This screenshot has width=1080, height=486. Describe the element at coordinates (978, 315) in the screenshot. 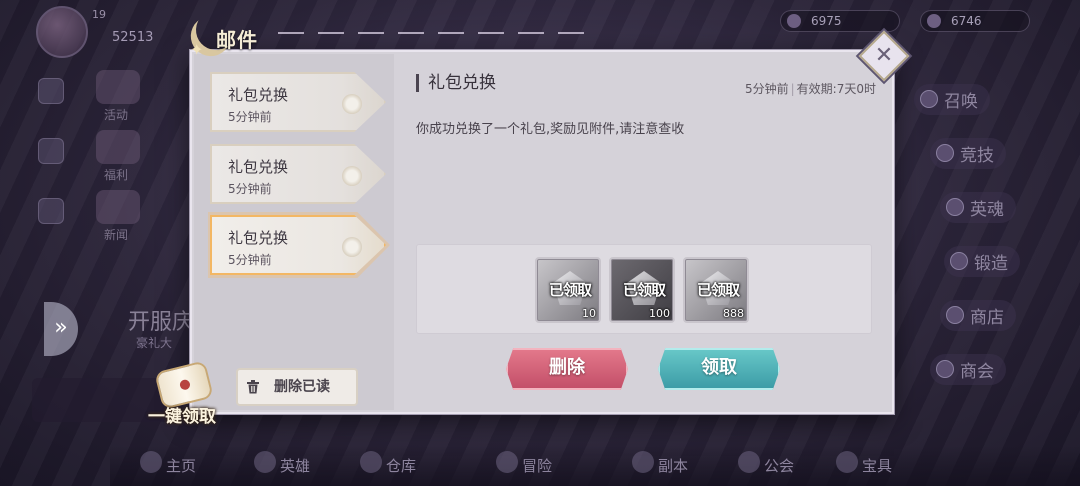

I see `right-menu-item-shop: 商店` at that location.